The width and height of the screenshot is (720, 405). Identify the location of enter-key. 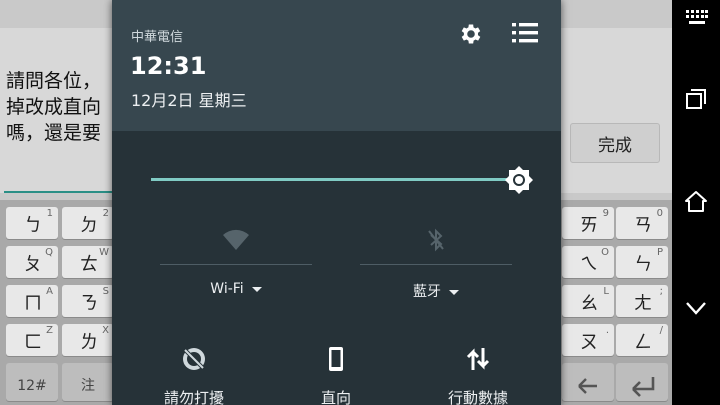
(642, 382).